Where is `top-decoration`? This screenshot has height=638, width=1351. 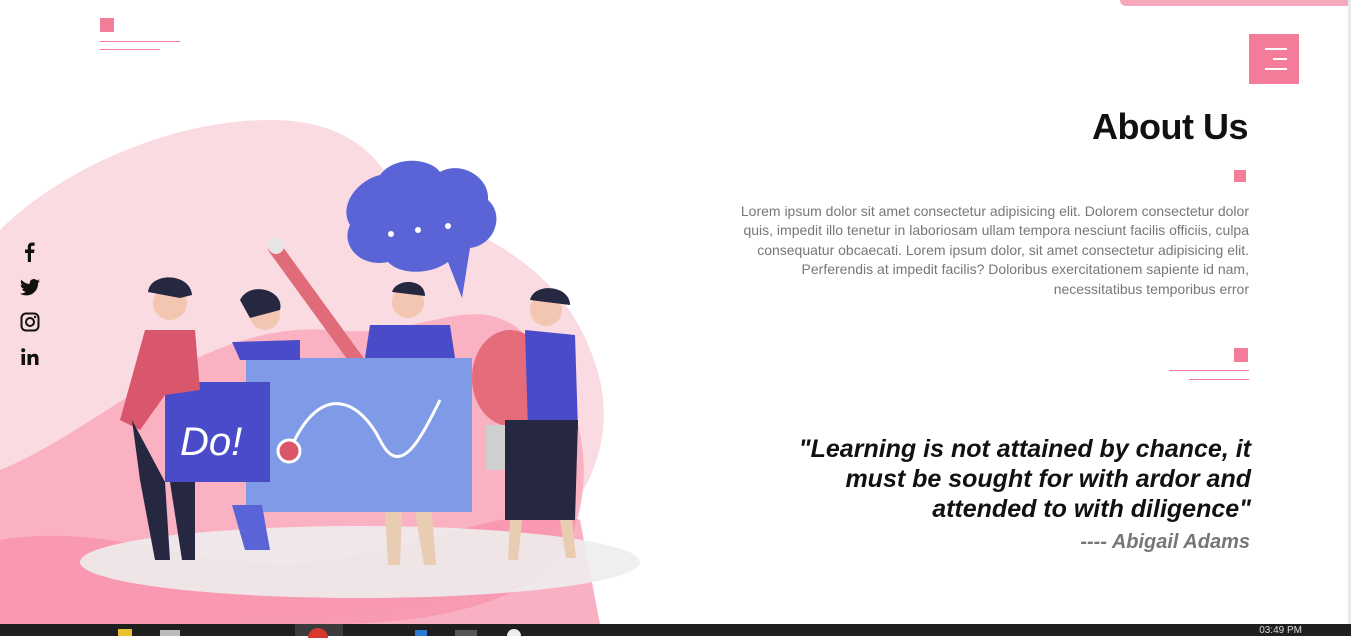 top-decoration is located at coordinates (1235, 3).